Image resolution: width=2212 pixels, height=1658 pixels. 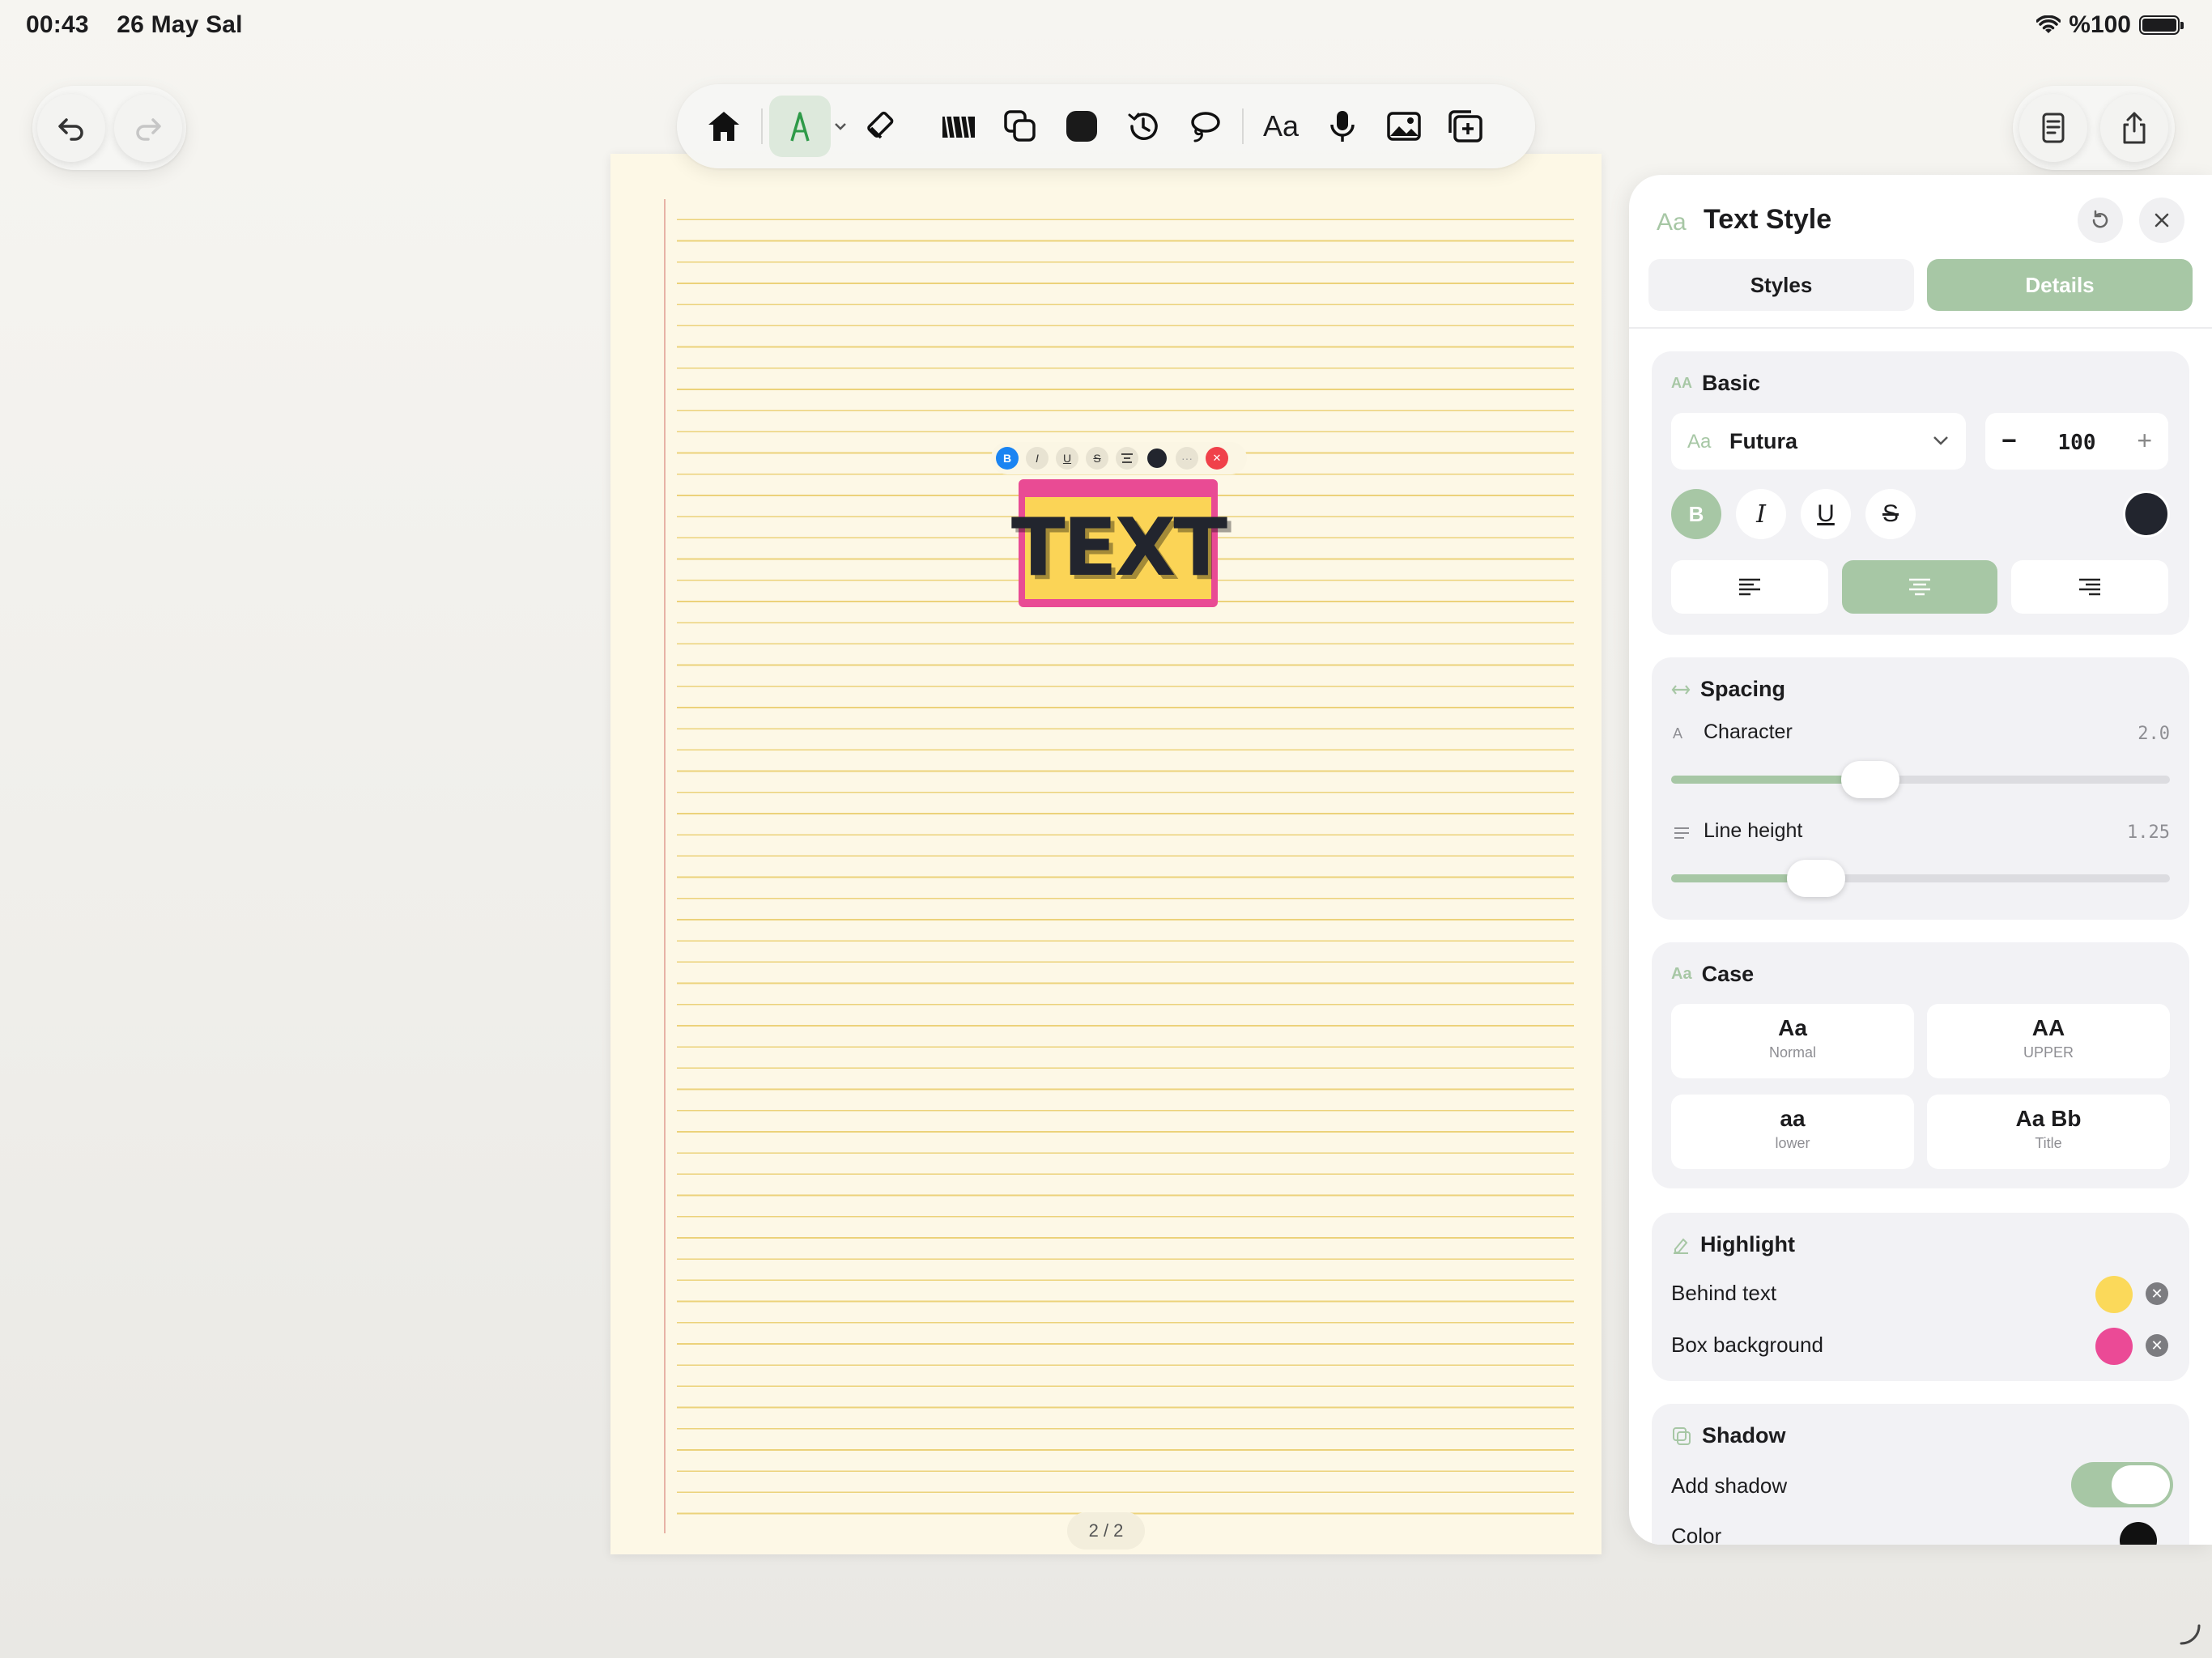 I want to click on format-italic-button: I, so click(x=1037, y=458).